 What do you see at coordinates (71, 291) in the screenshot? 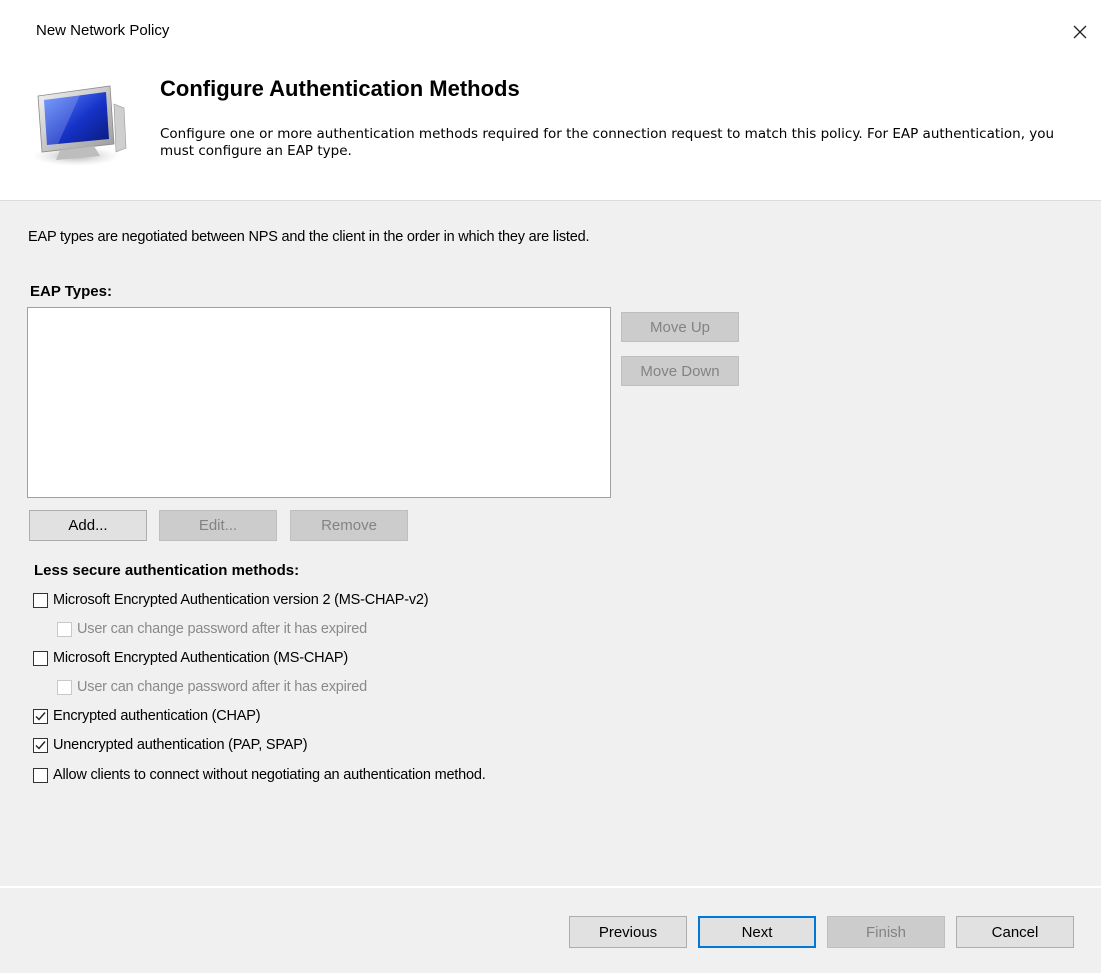
I see `eap-types-label: EAP Types:` at bounding box center [71, 291].